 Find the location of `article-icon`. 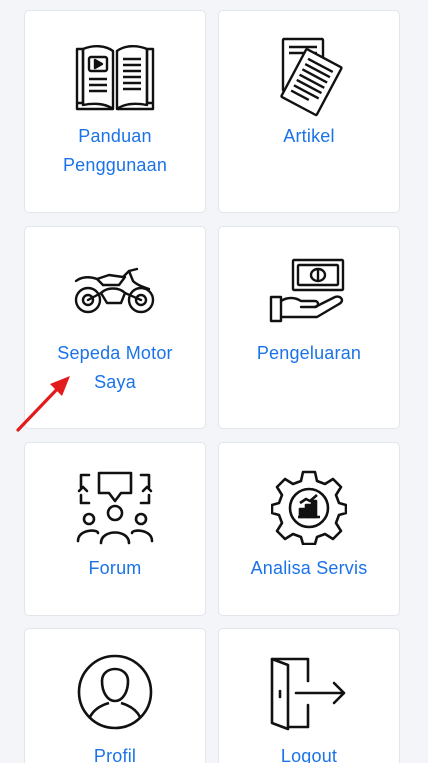

article-icon is located at coordinates (311, 77).